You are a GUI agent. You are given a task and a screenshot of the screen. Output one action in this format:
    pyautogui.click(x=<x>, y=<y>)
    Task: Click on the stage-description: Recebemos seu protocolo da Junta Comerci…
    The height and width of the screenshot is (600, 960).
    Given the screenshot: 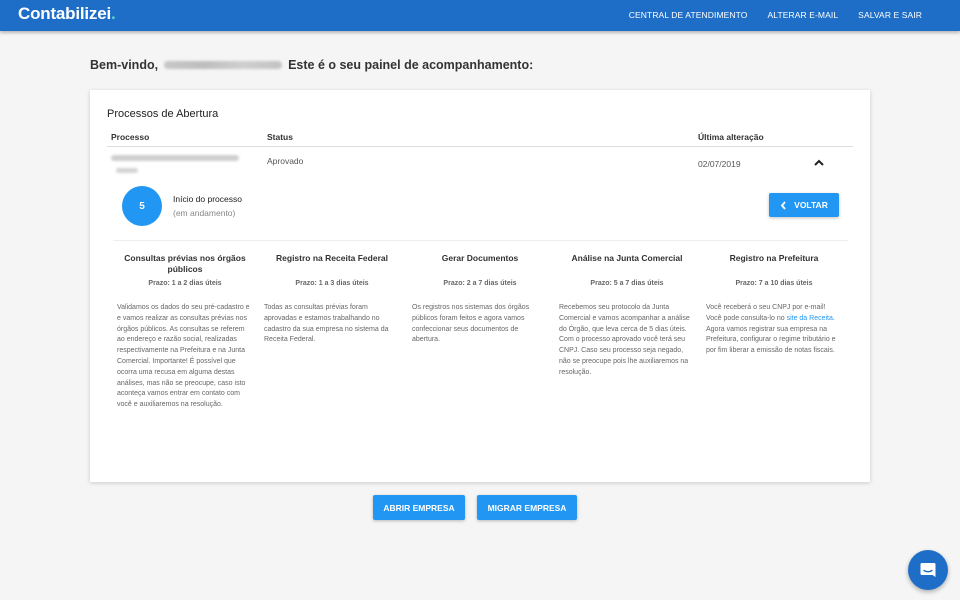 What is the action you would take?
    pyautogui.click(x=624, y=340)
    